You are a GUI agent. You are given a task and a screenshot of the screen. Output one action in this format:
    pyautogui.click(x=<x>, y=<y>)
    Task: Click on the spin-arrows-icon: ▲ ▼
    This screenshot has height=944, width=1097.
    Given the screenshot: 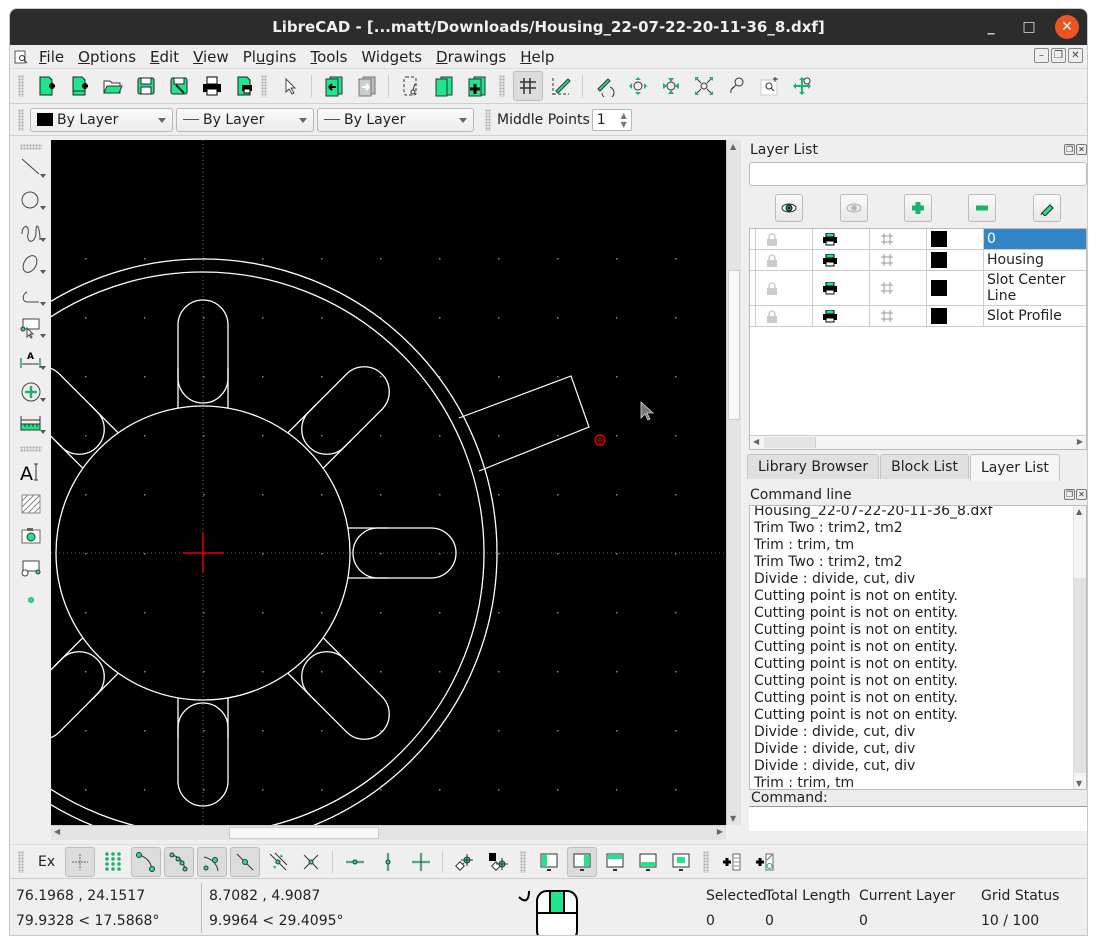 What is the action you would take?
    pyautogui.click(x=624, y=120)
    